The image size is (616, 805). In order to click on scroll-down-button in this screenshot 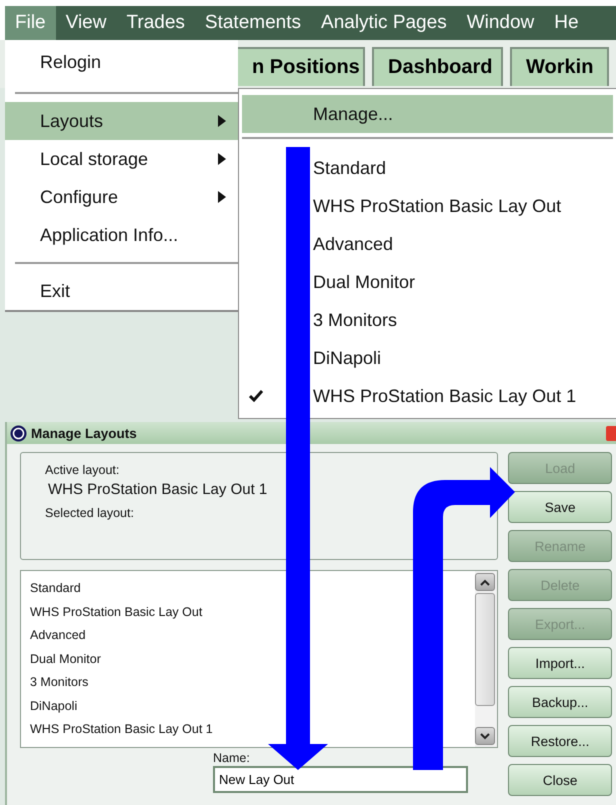, I will do `click(485, 736)`.